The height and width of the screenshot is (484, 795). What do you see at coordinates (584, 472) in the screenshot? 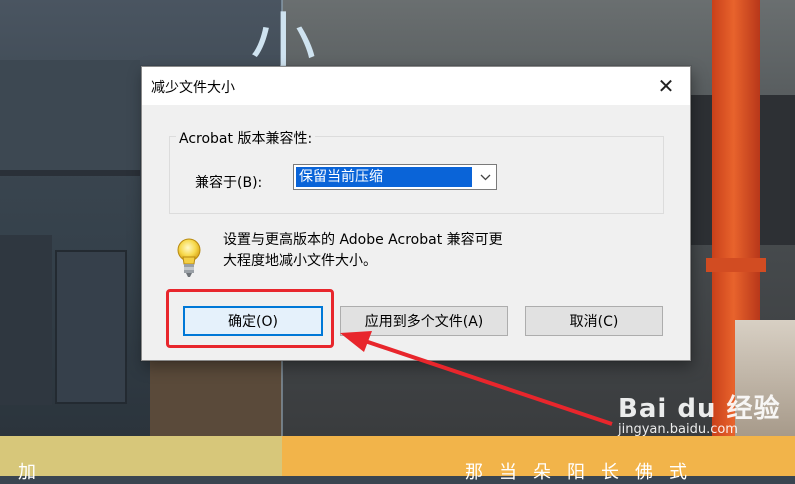
I see `bottom-right-text: 那当朵阳长佛式` at bounding box center [584, 472].